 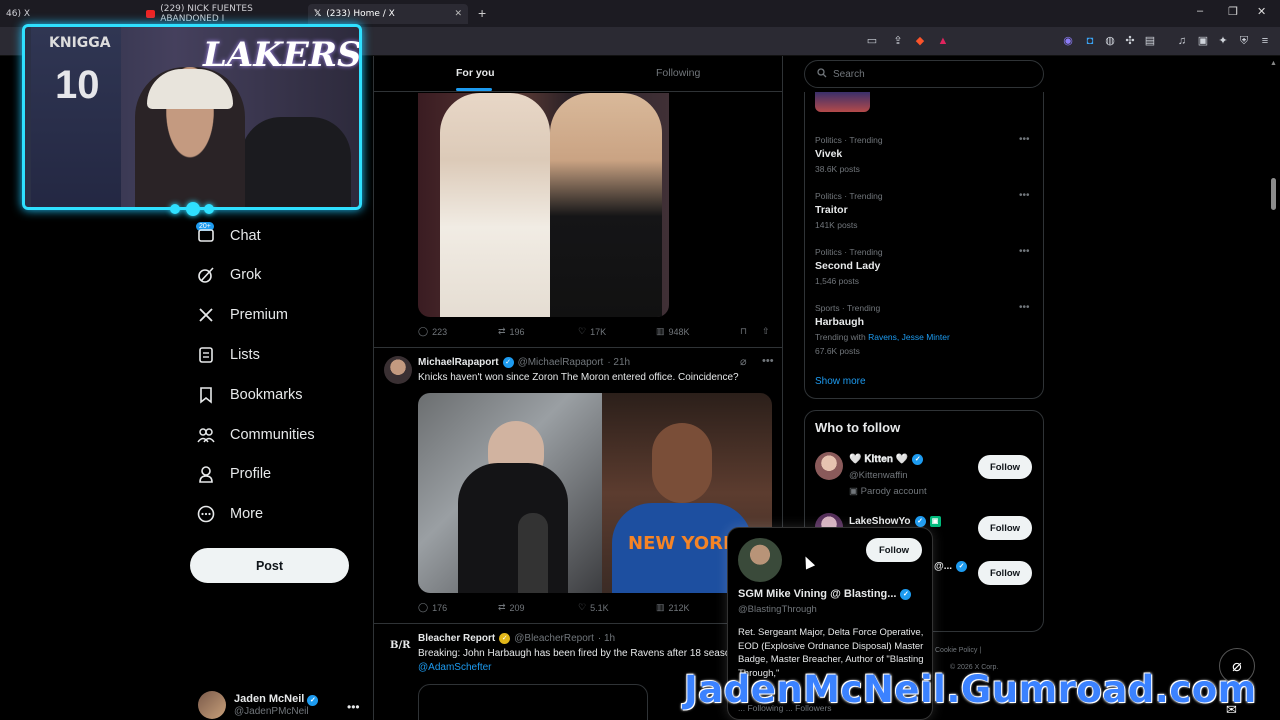 What do you see at coordinates (543, 205) in the screenshot?
I see `tweet-image: ◄` at bounding box center [543, 205].